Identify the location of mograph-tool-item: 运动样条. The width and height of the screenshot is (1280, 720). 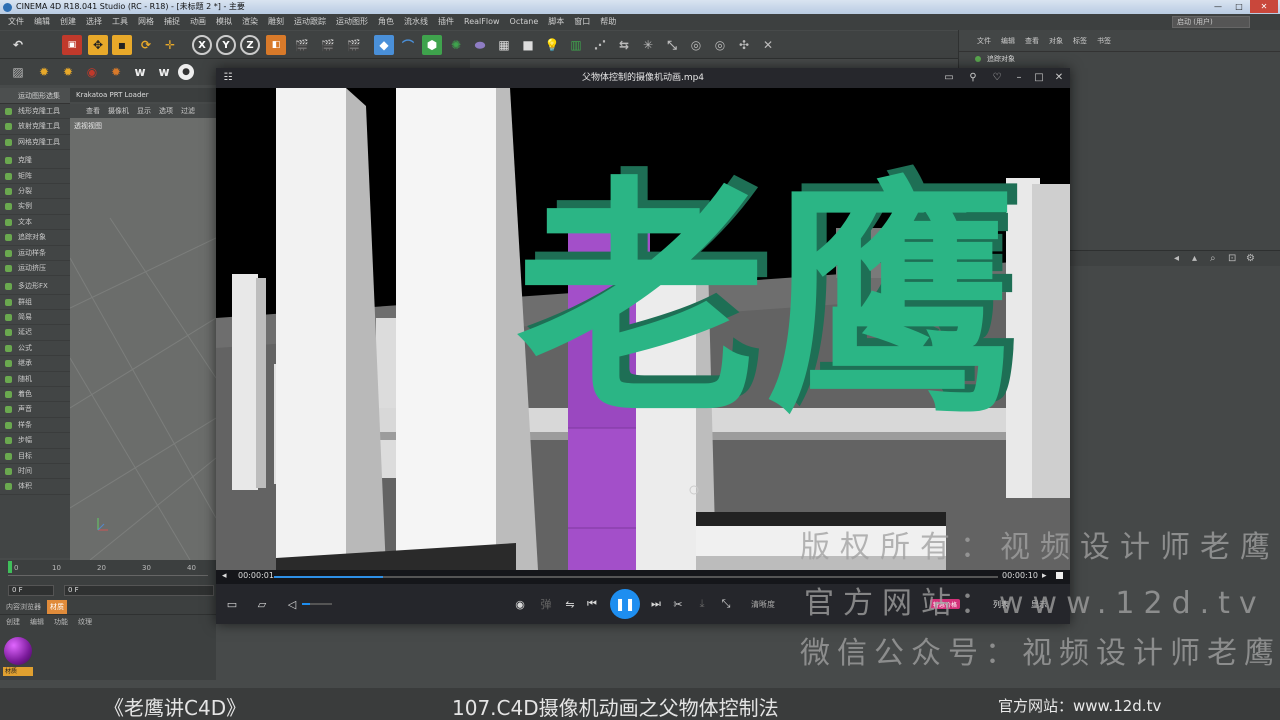
(35, 253).